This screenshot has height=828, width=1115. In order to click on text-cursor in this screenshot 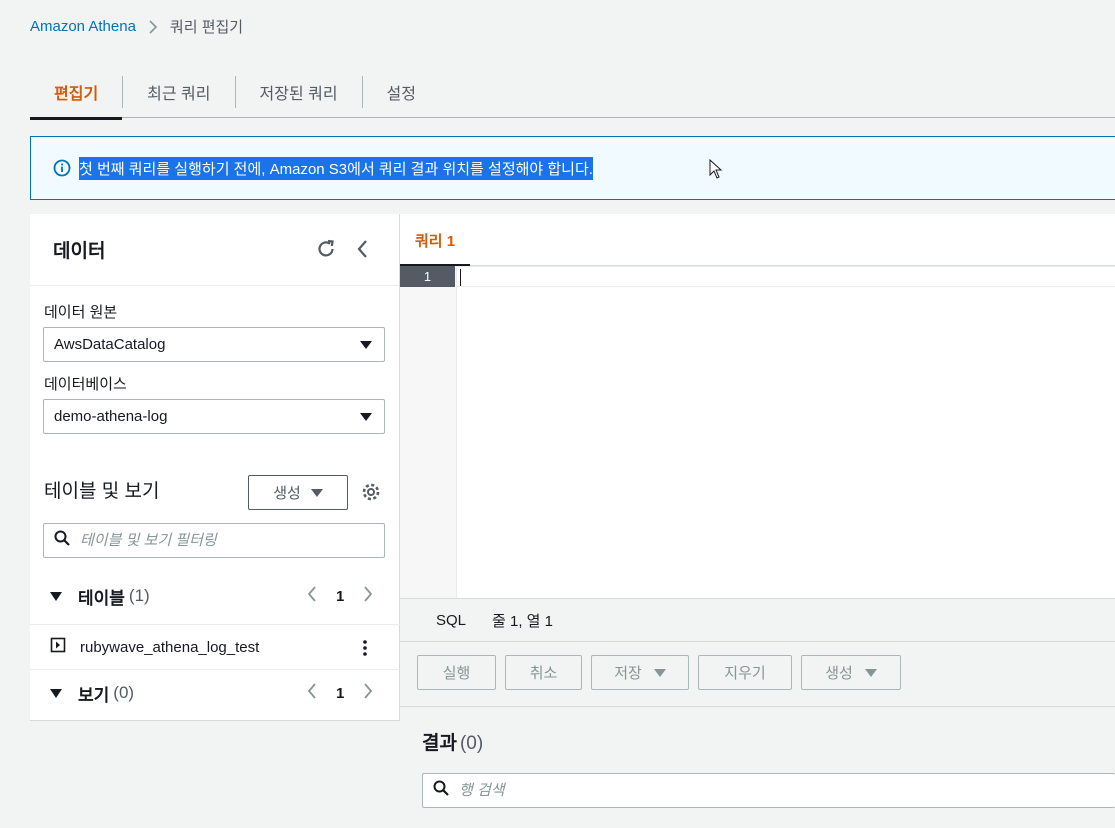, I will do `click(460, 277)`.